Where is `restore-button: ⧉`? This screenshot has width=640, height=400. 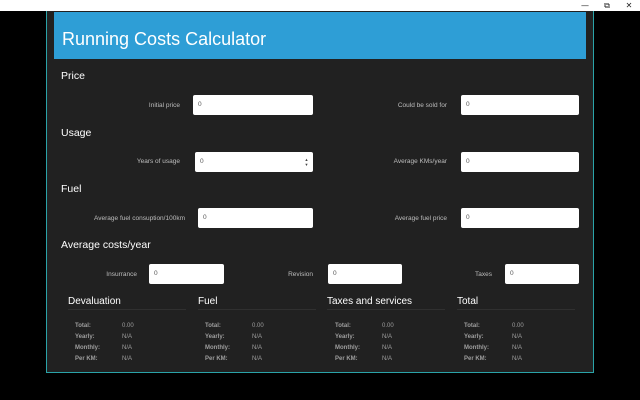 restore-button: ⧉ is located at coordinates (607, 5).